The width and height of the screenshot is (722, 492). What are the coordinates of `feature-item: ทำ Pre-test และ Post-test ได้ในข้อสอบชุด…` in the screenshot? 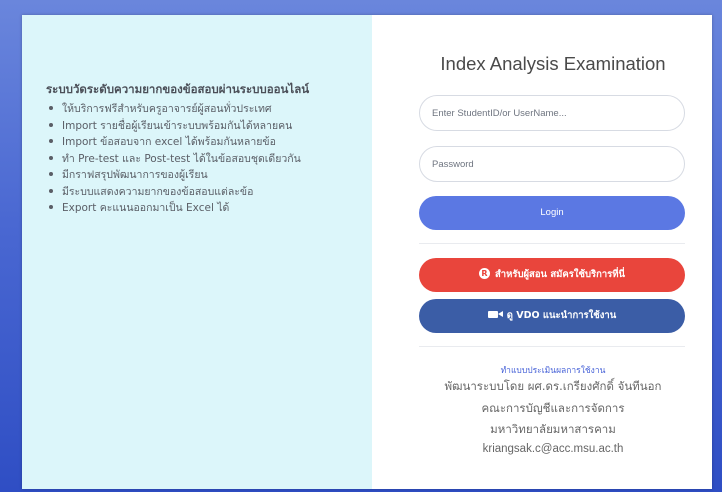 It's located at (173, 159).